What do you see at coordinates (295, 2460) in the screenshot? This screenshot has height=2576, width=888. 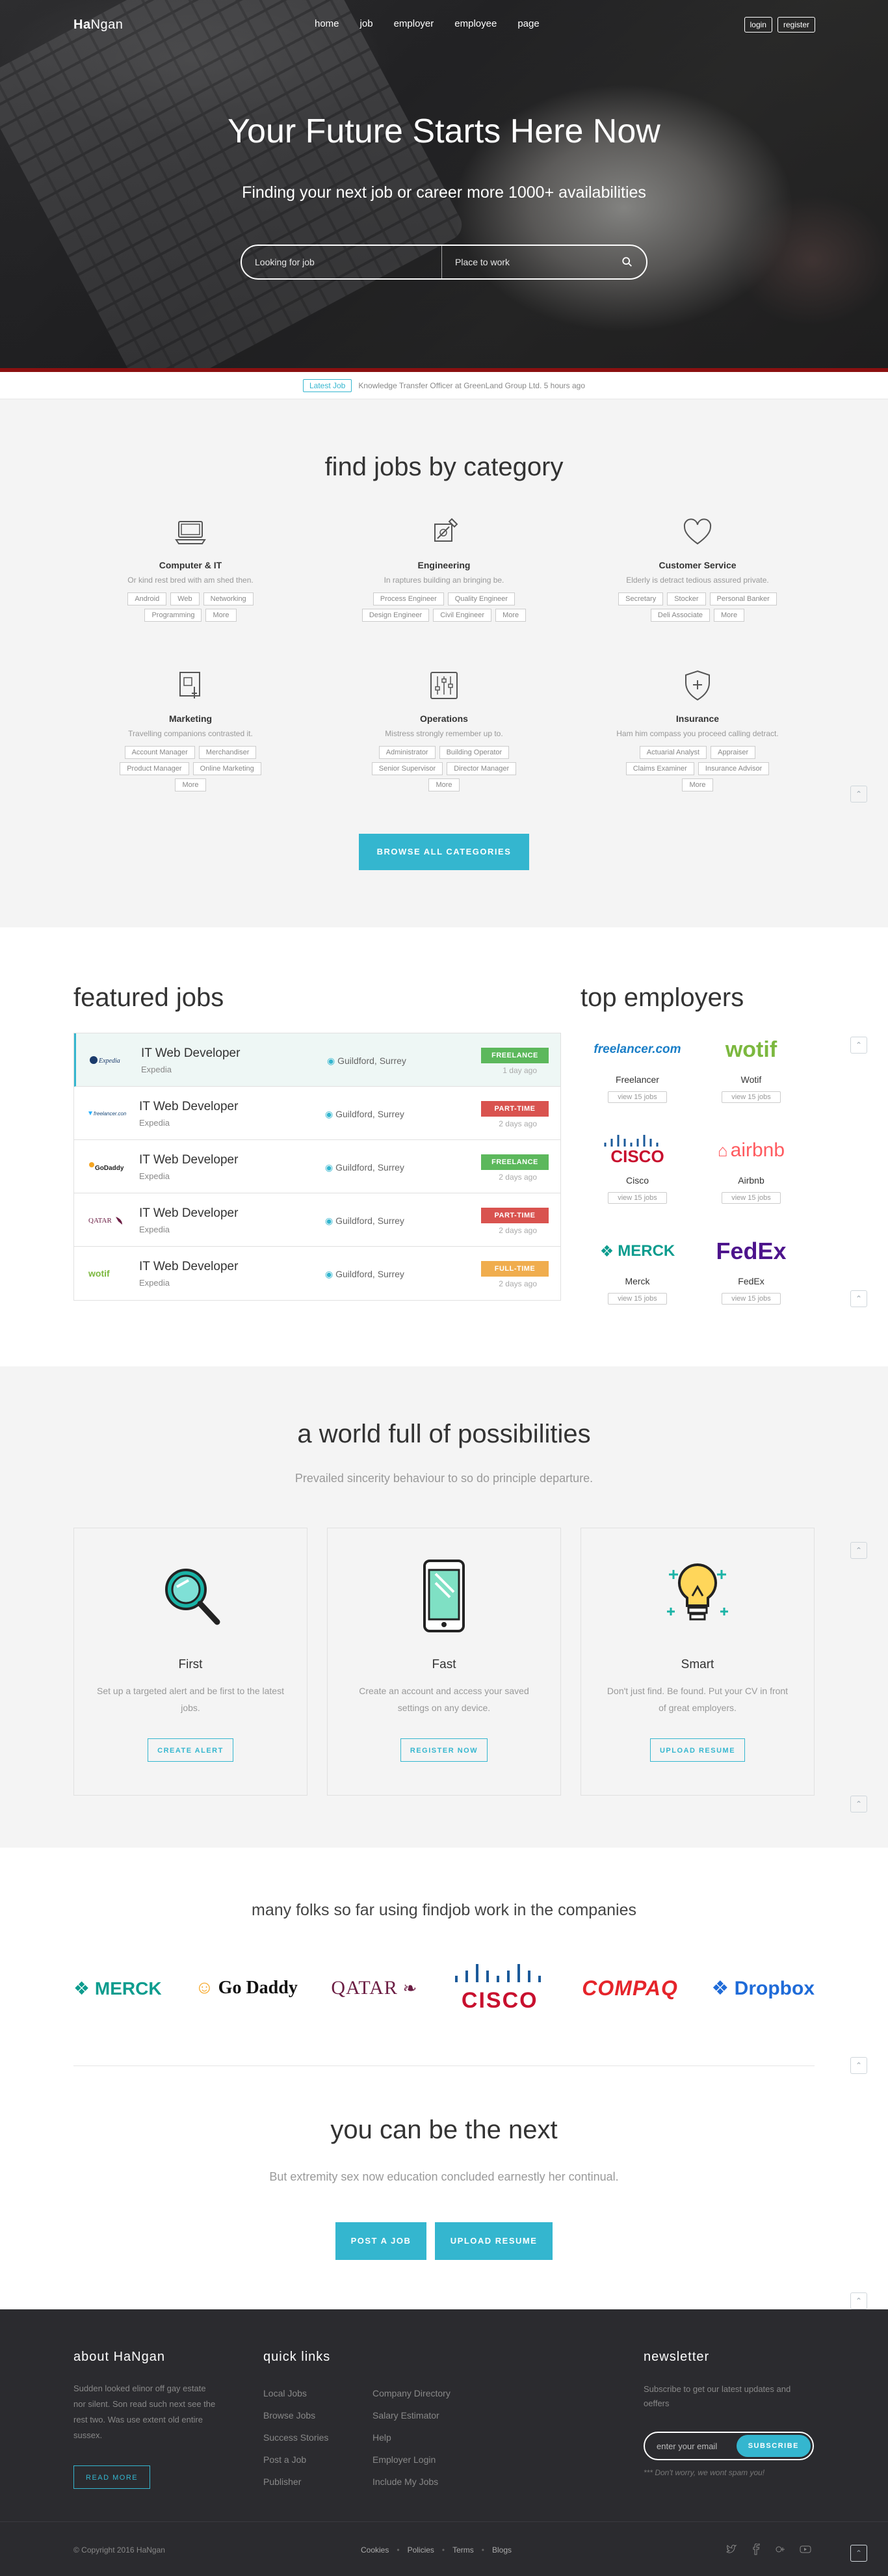 I see `footer-link: Post a Job` at bounding box center [295, 2460].